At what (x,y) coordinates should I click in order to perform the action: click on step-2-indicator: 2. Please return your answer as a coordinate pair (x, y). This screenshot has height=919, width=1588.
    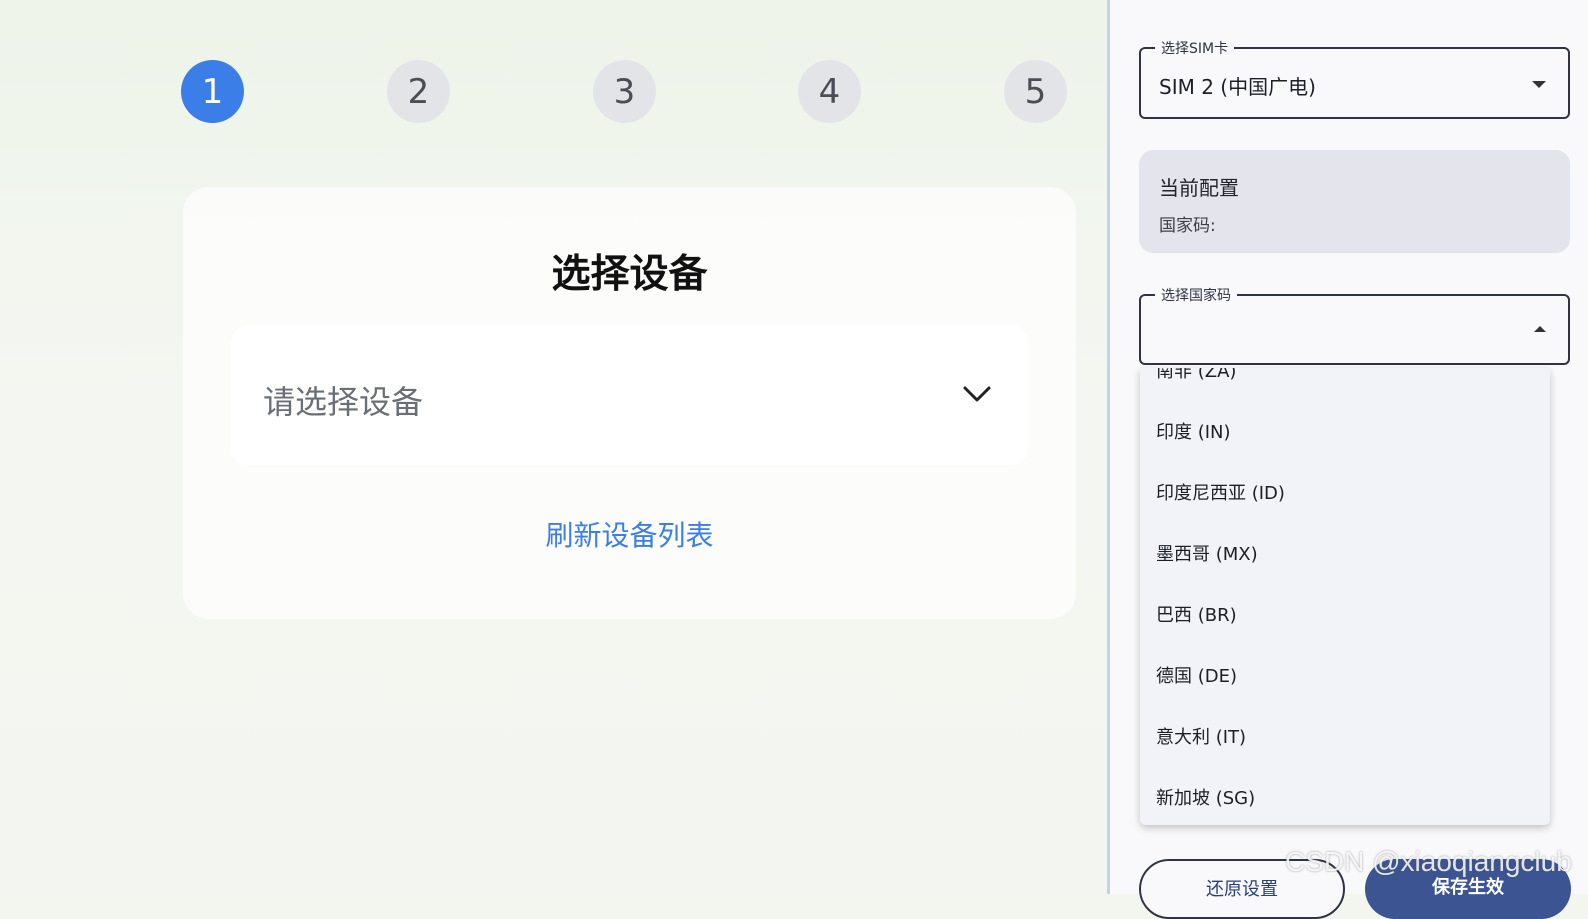
    Looking at the image, I should click on (418, 91).